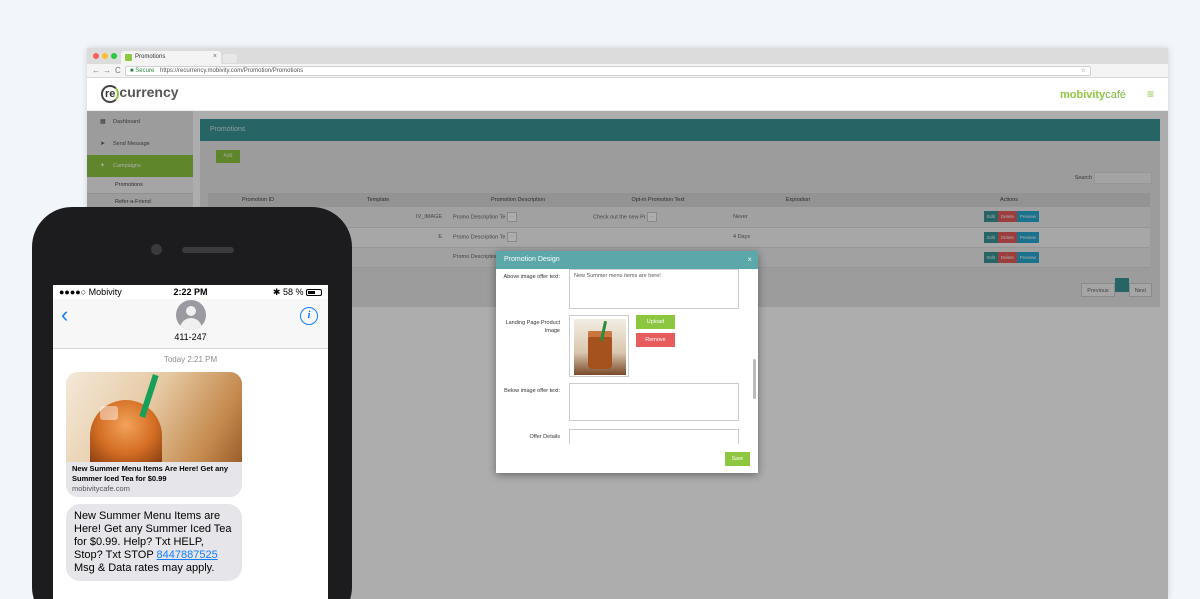 The height and width of the screenshot is (599, 1200). I want to click on landing-image-label: Landing Page Product Image, so click(532, 327).